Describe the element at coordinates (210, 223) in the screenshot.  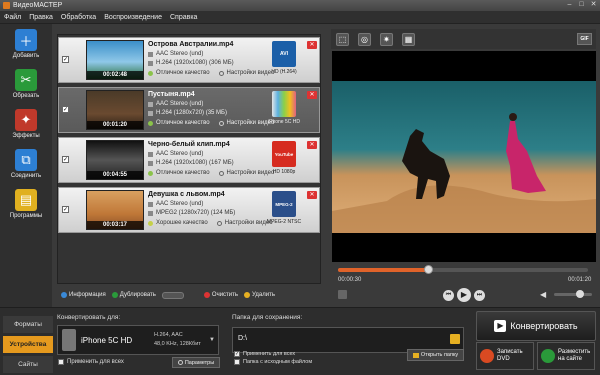
I see `quality-info: Хорошее качество Настройки видео` at that location.